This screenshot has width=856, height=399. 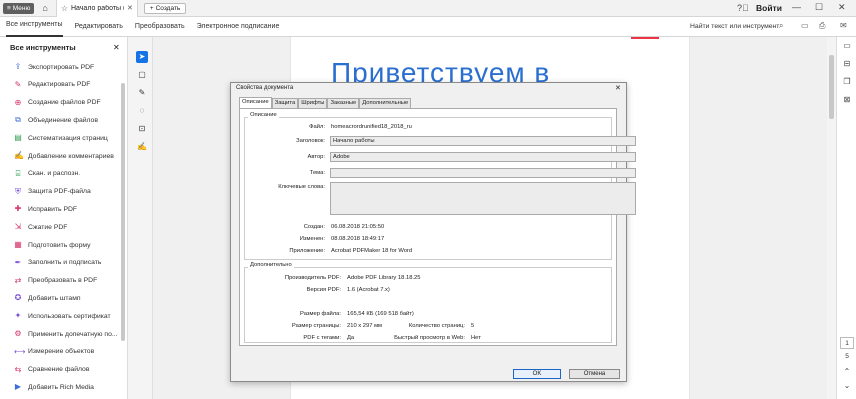 I want to click on tool-item: ▤ Систематизация страниц, so click(x=61, y=138).